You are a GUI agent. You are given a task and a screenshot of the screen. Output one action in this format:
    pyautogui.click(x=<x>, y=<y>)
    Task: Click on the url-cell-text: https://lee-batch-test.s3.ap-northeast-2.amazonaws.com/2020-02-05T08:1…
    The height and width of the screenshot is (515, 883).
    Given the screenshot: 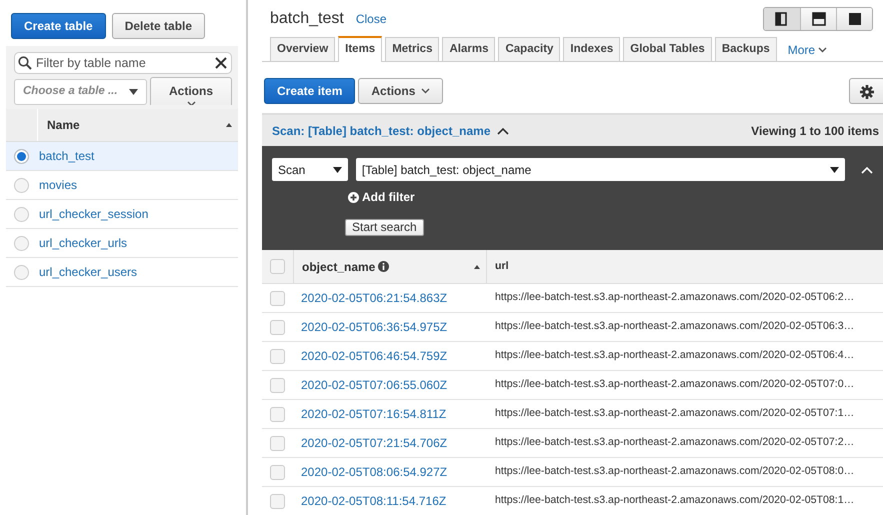 What is the action you would take?
    pyautogui.click(x=675, y=500)
    